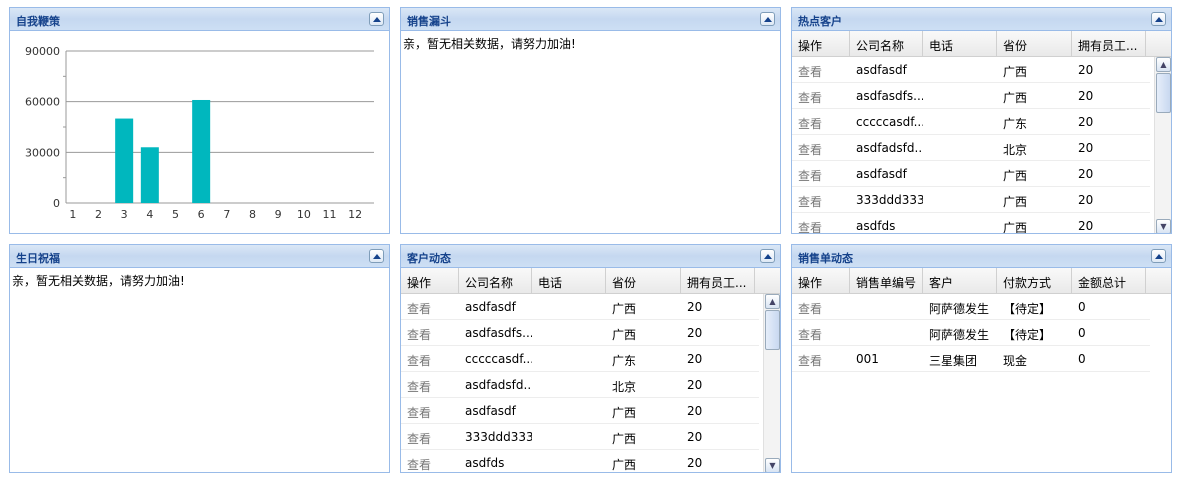 This screenshot has height=481, width=1180. I want to click on x-tick-label: 6, so click(201, 214).